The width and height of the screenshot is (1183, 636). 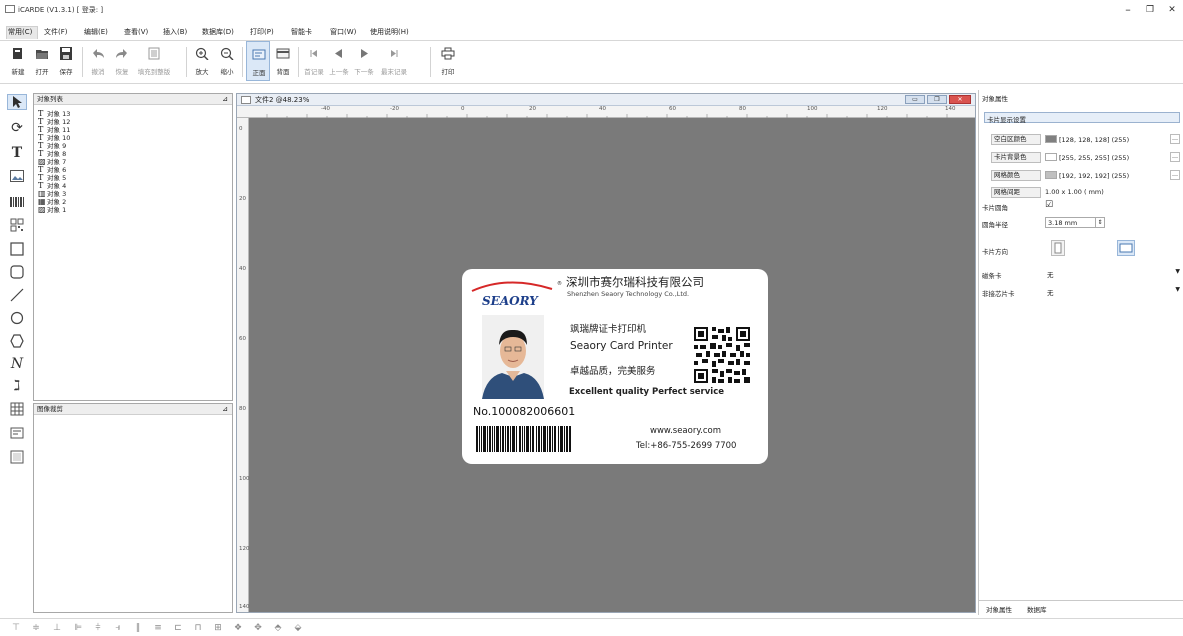 I want to click on drawing-tools: ⟳ T N ℷ, so click(x=16, y=345).